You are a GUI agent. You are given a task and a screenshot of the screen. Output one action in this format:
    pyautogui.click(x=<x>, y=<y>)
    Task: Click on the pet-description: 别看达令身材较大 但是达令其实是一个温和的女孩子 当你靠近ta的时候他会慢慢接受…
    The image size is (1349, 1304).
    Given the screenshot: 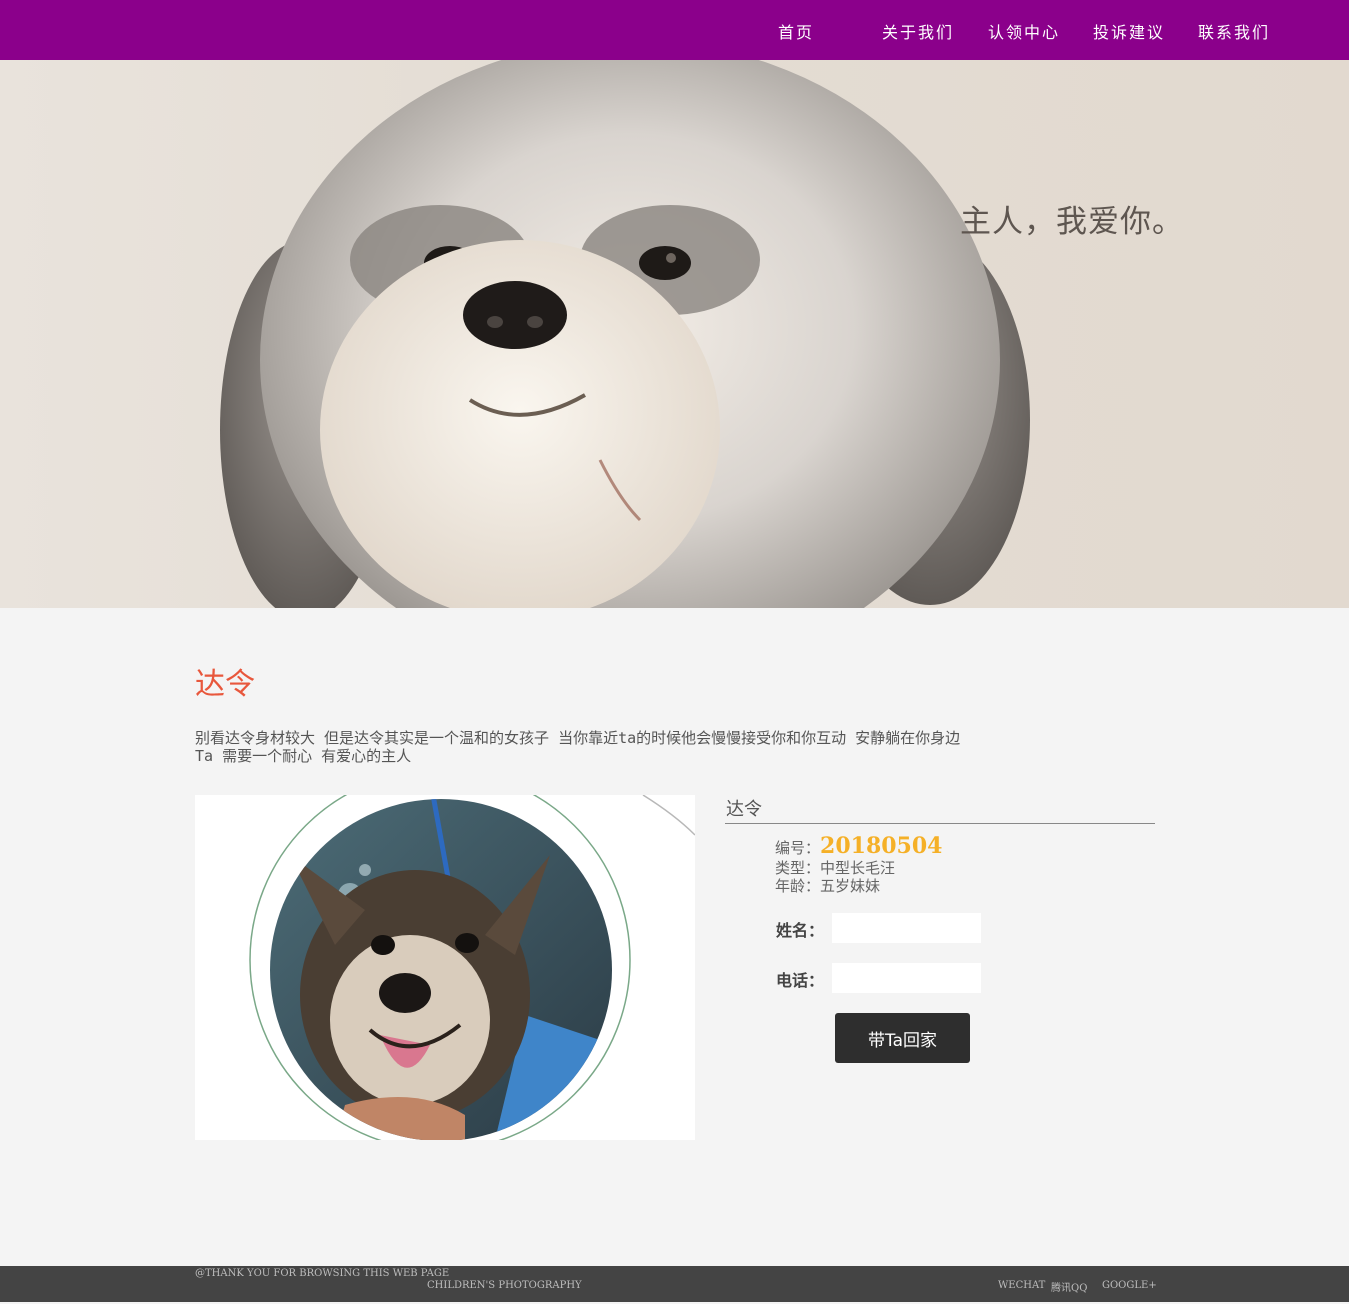 What is the action you would take?
    pyautogui.click(x=615, y=747)
    